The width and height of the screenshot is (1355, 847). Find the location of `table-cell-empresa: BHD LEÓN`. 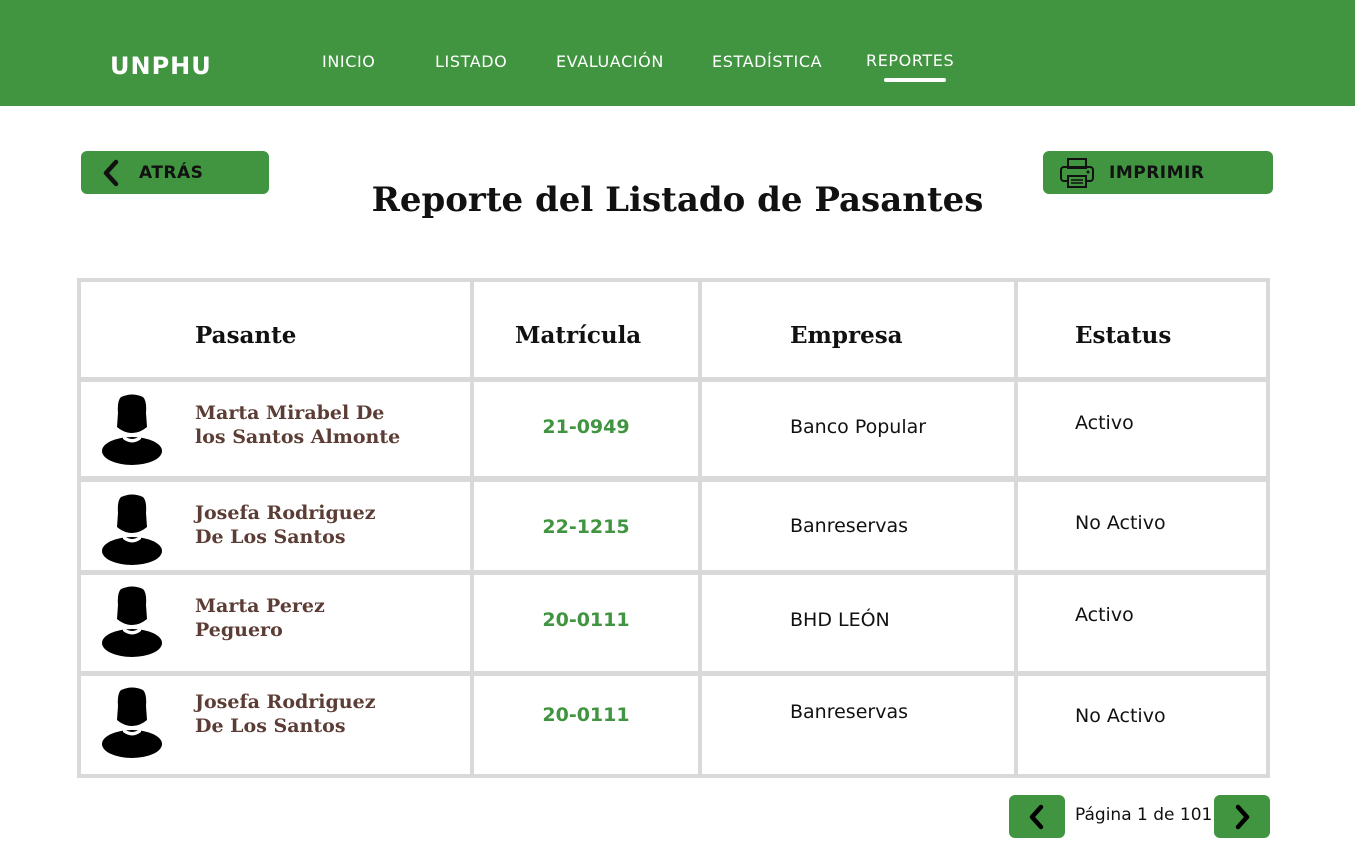

table-cell-empresa: BHD LEÓN is located at coordinates (858, 623).